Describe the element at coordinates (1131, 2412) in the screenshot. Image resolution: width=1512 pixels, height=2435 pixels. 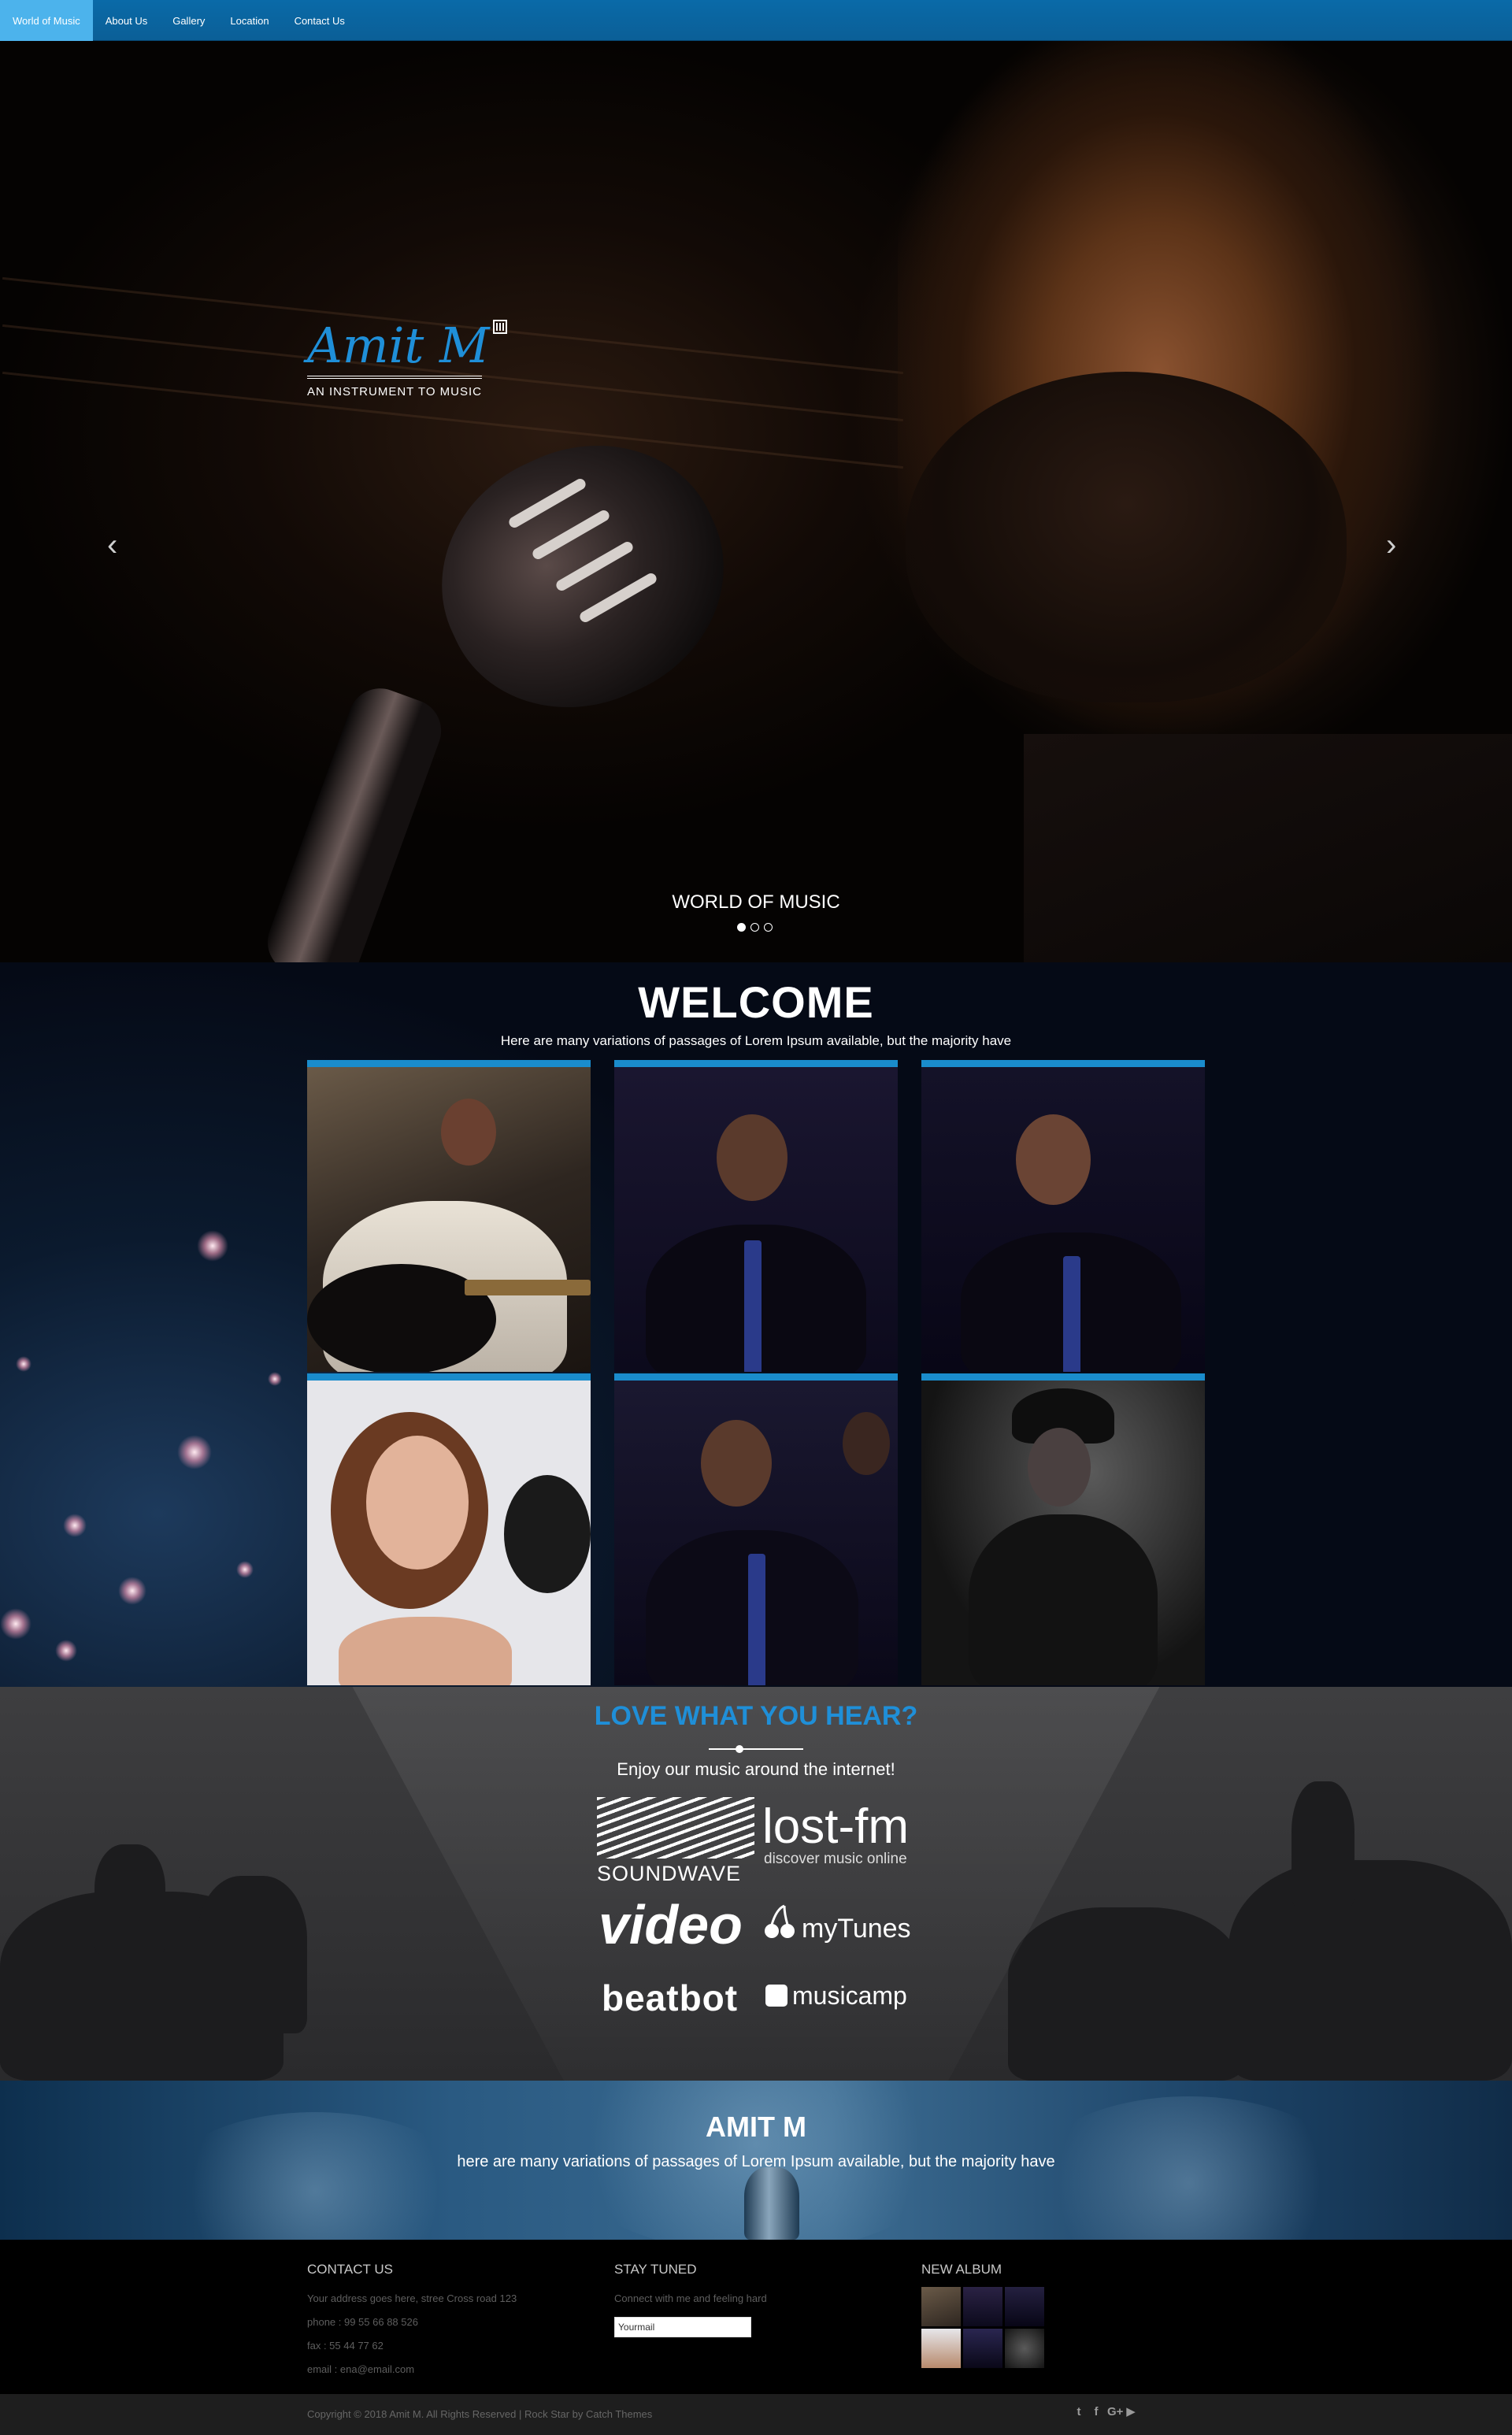
I see `youtube-icon: ▶` at that location.